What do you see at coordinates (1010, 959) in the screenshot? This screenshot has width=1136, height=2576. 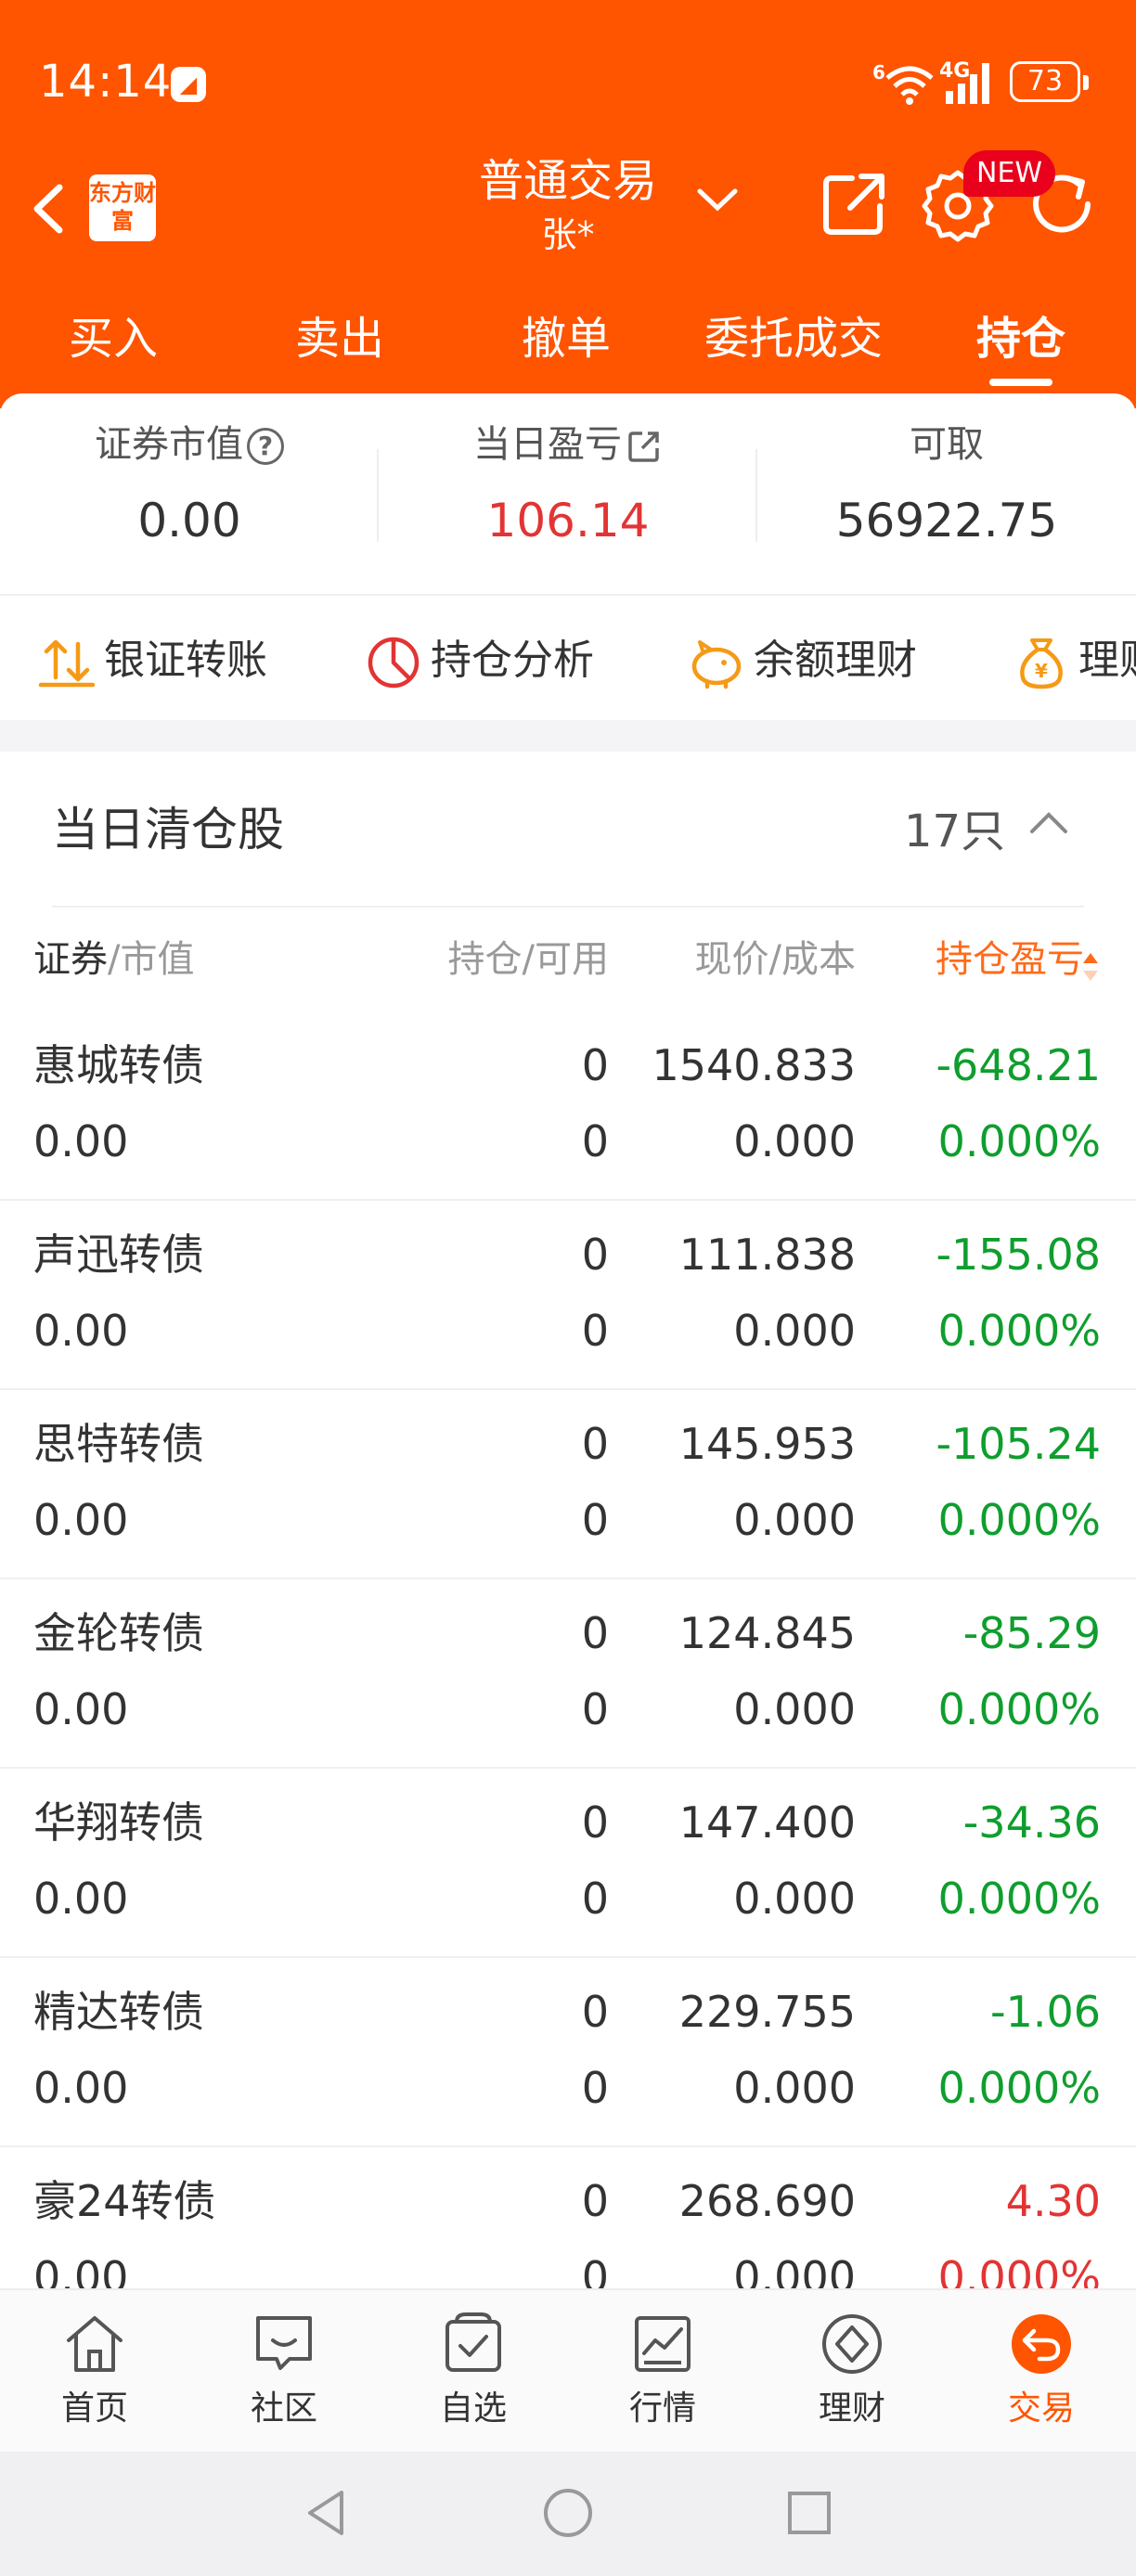 I see `col-pl-header: 持仓盈亏` at bounding box center [1010, 959].